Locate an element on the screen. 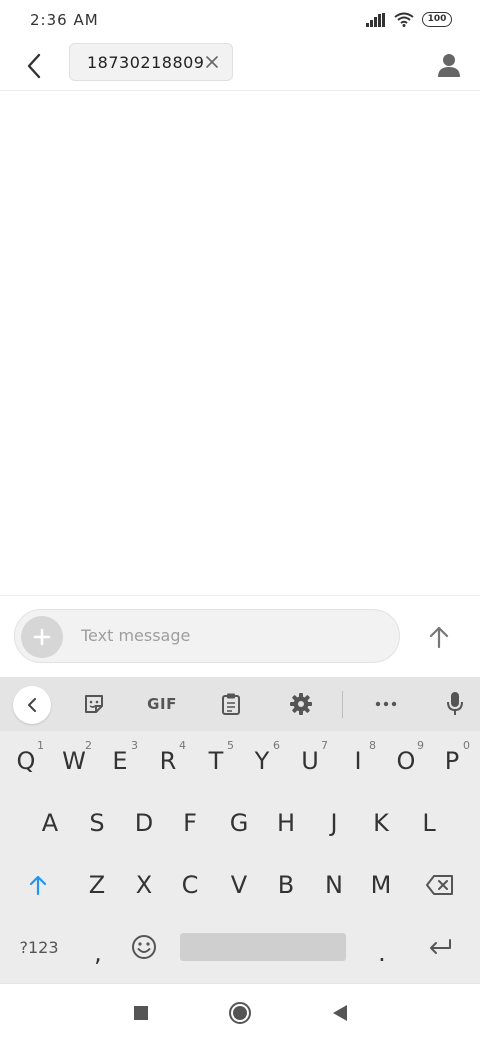  contact-button is located at coordinates (449, 65).